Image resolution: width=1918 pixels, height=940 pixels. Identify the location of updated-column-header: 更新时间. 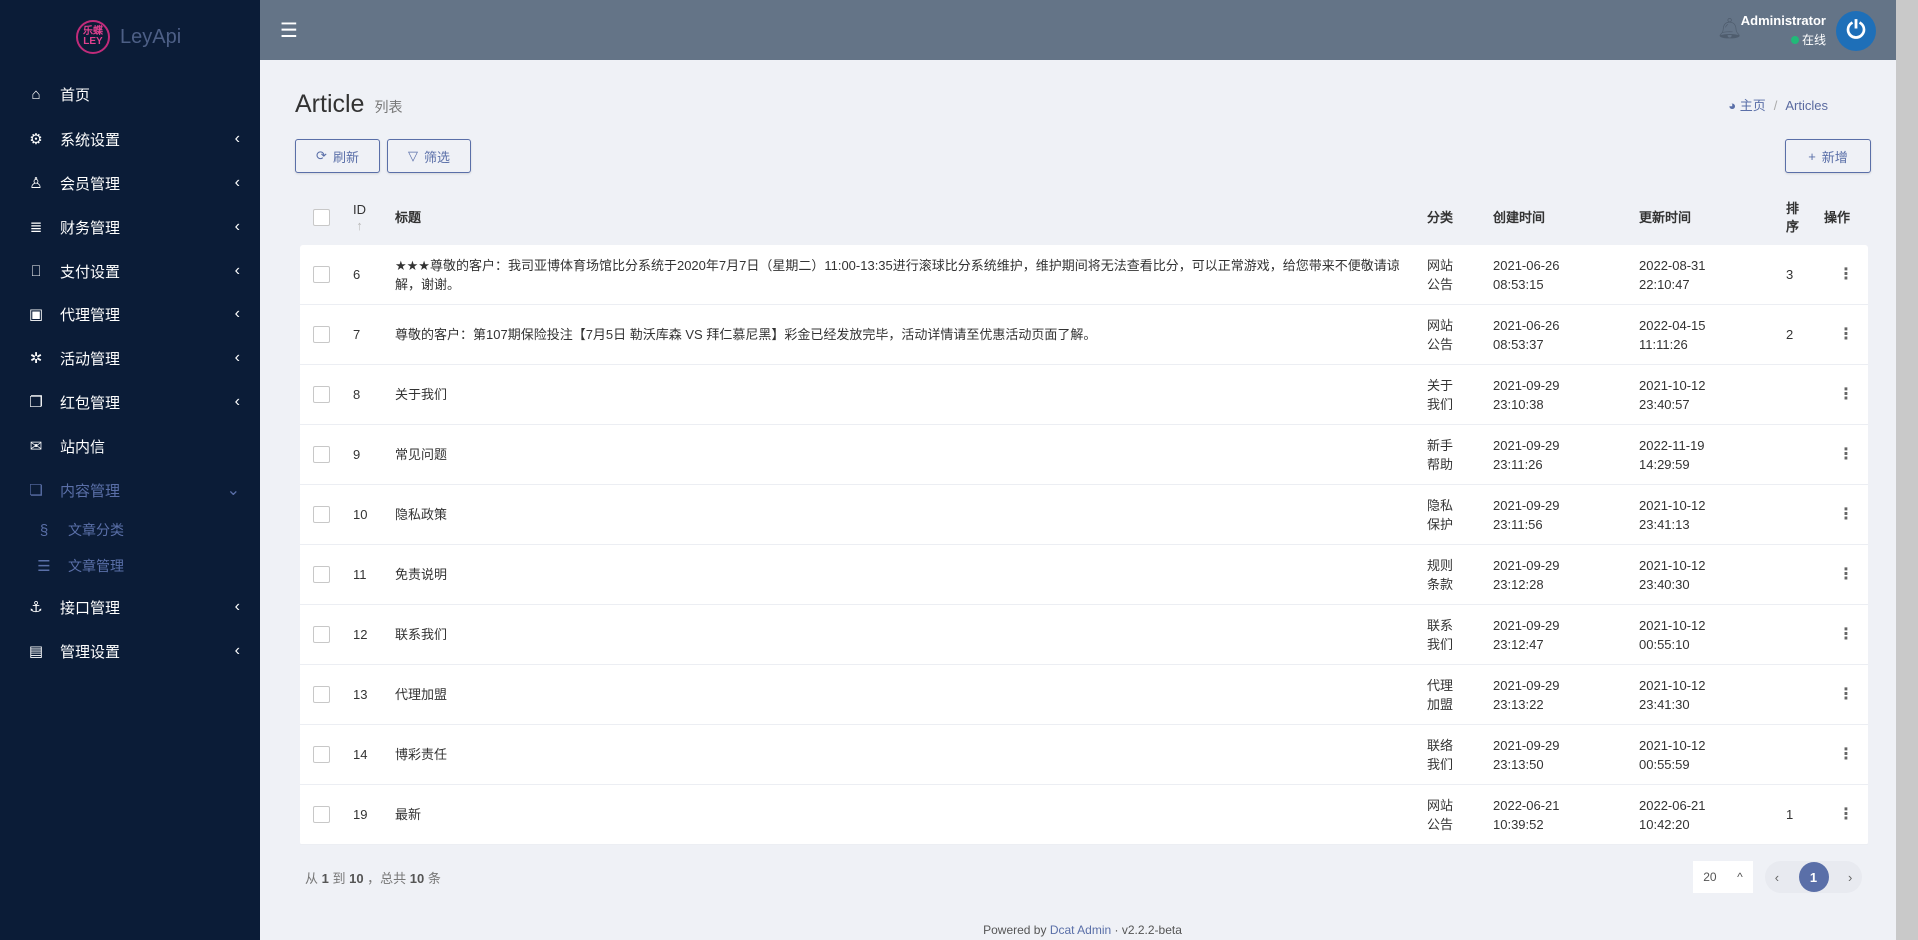
(1665, 217).